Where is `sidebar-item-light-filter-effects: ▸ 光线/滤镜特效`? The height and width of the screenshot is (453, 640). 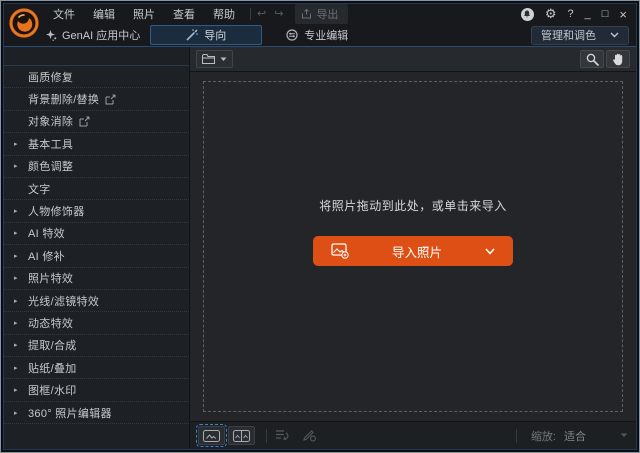 sidebar-item-light-filter-effects: ▸ 光线/滤镜特效 is located at coordinates (96, 301).